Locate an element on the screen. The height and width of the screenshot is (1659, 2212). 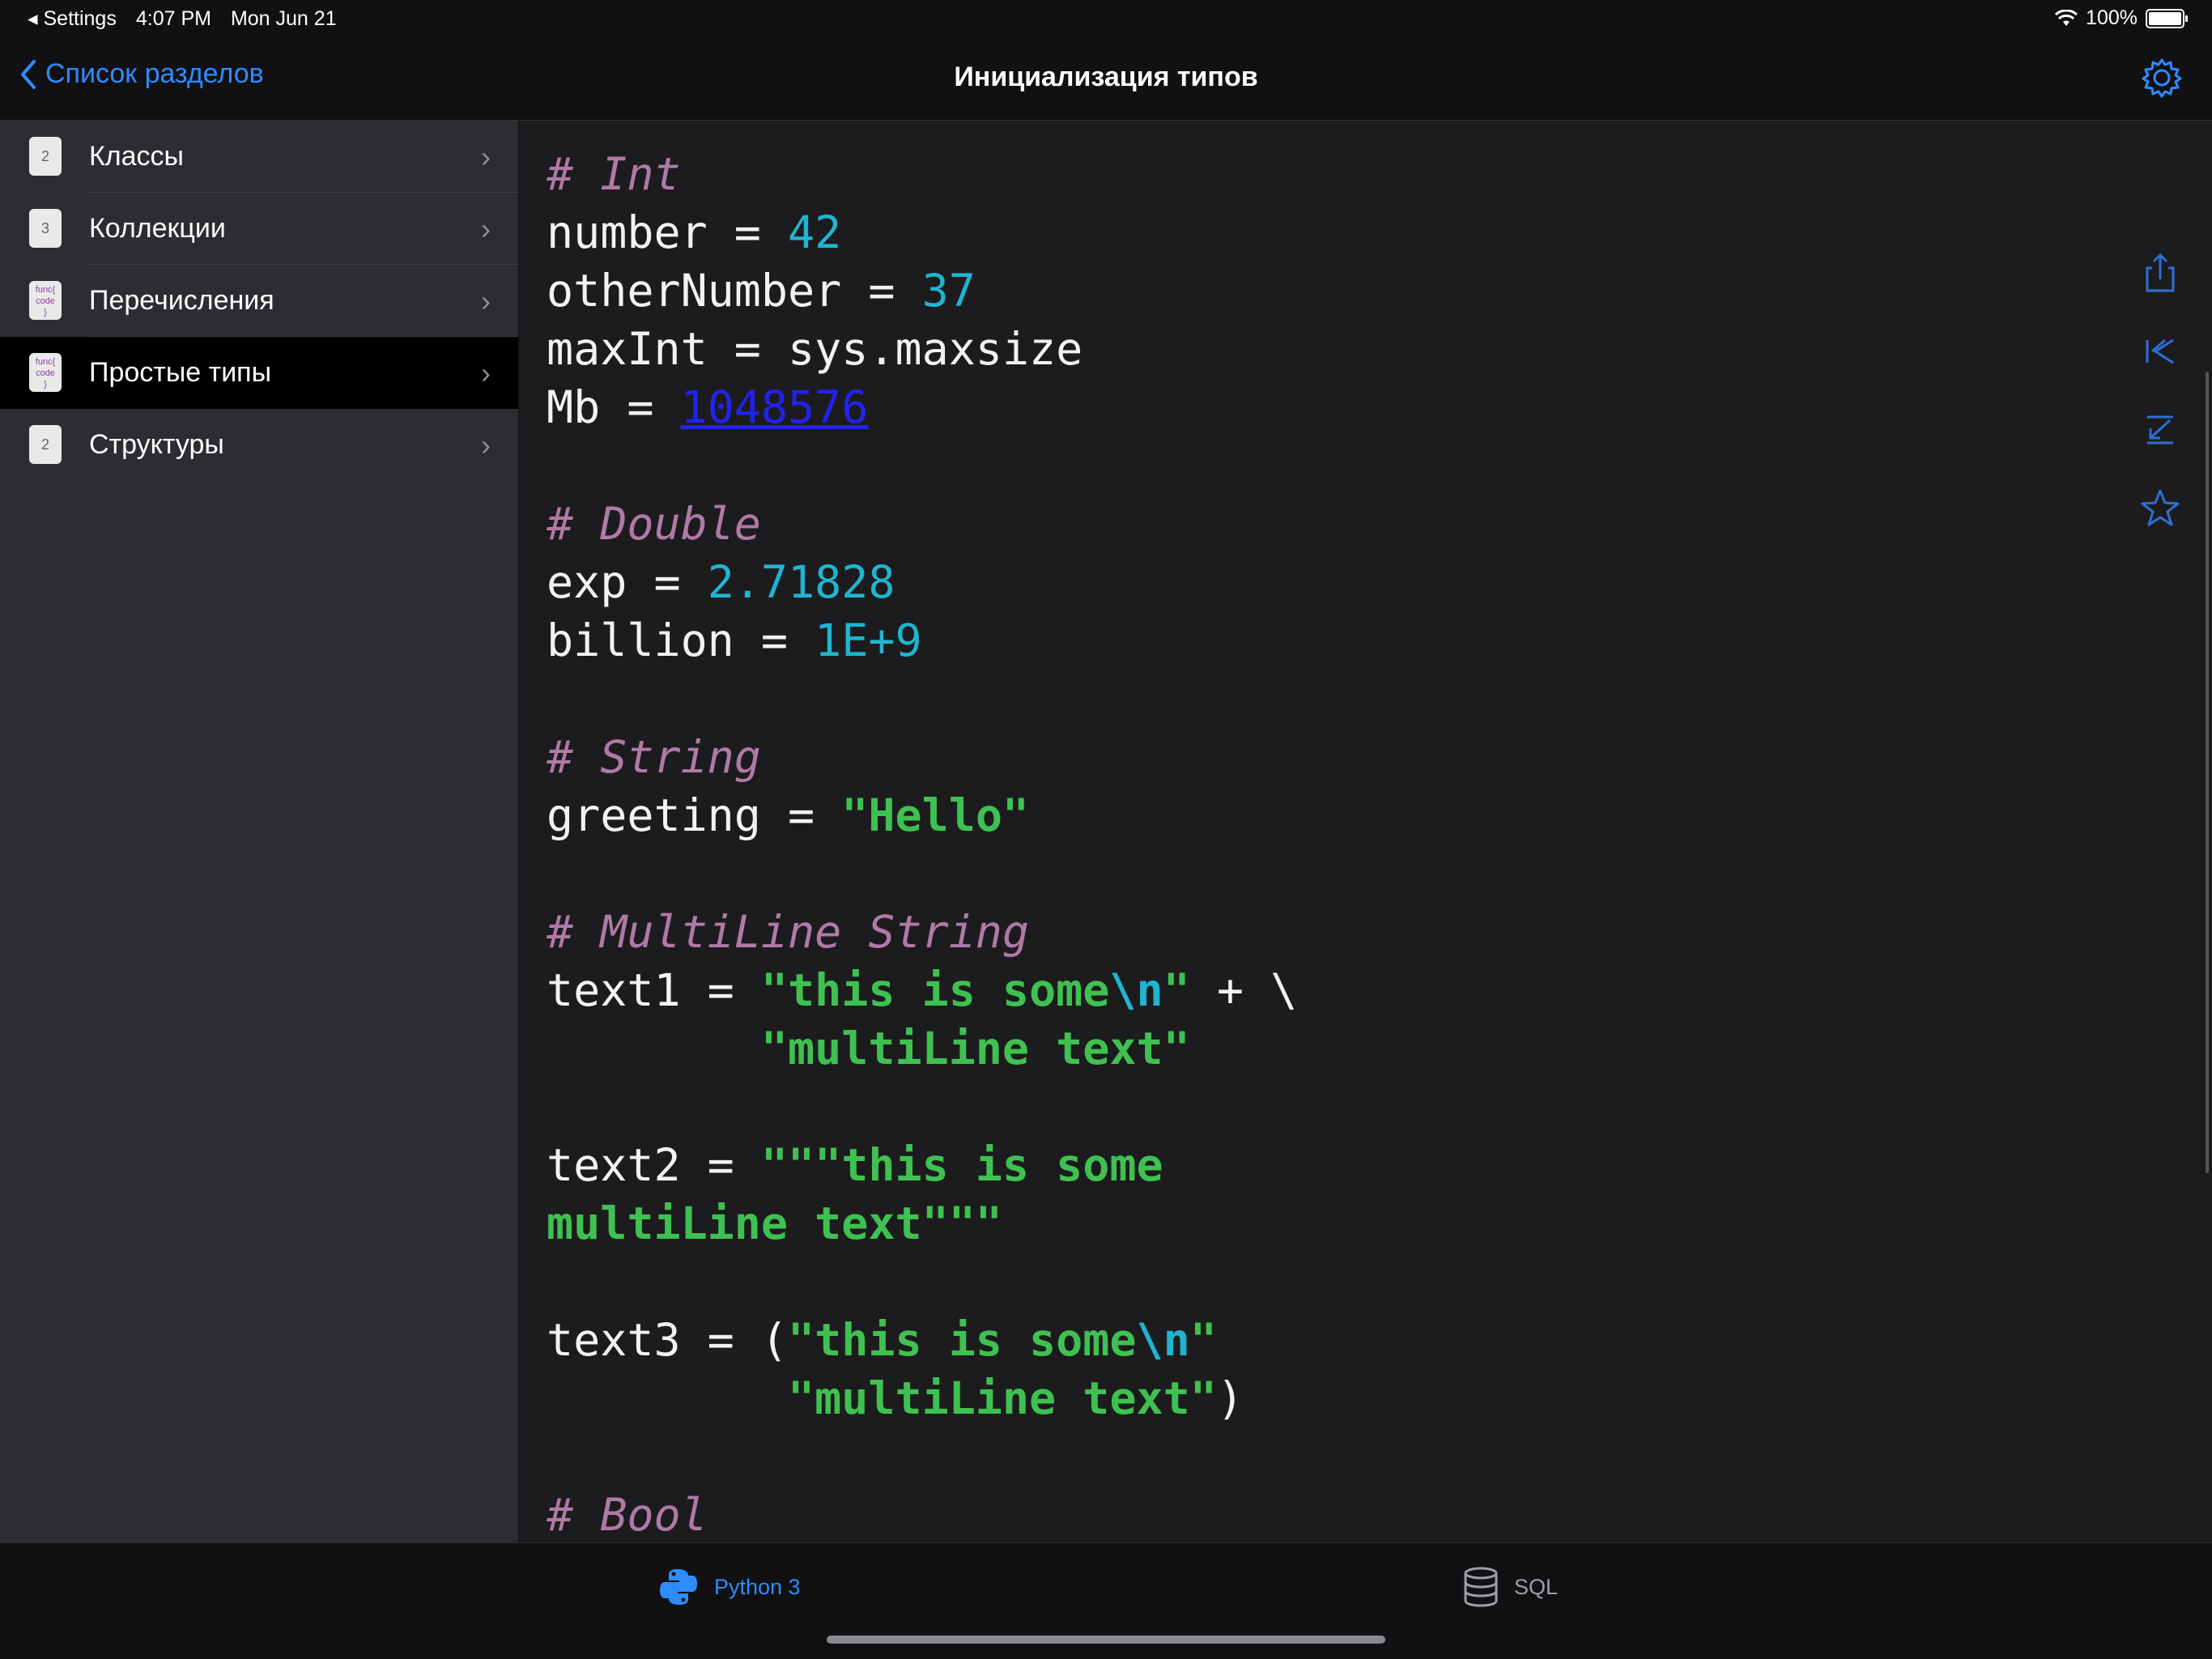
code-number: 37 is located at coordinates (949, 291).